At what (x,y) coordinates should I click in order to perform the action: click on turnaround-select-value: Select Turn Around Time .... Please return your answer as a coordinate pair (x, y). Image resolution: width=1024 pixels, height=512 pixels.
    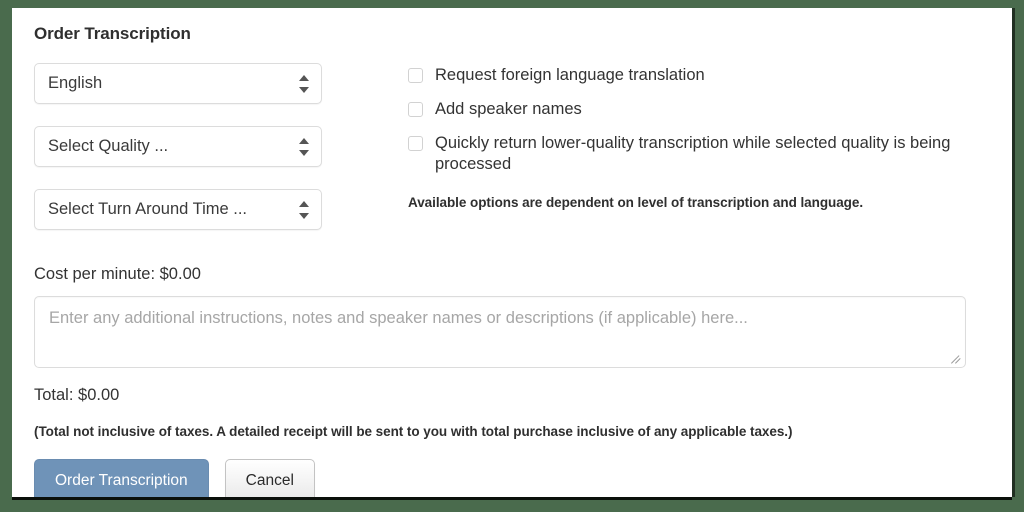
    Looking at the image, I should click on (148, 209).